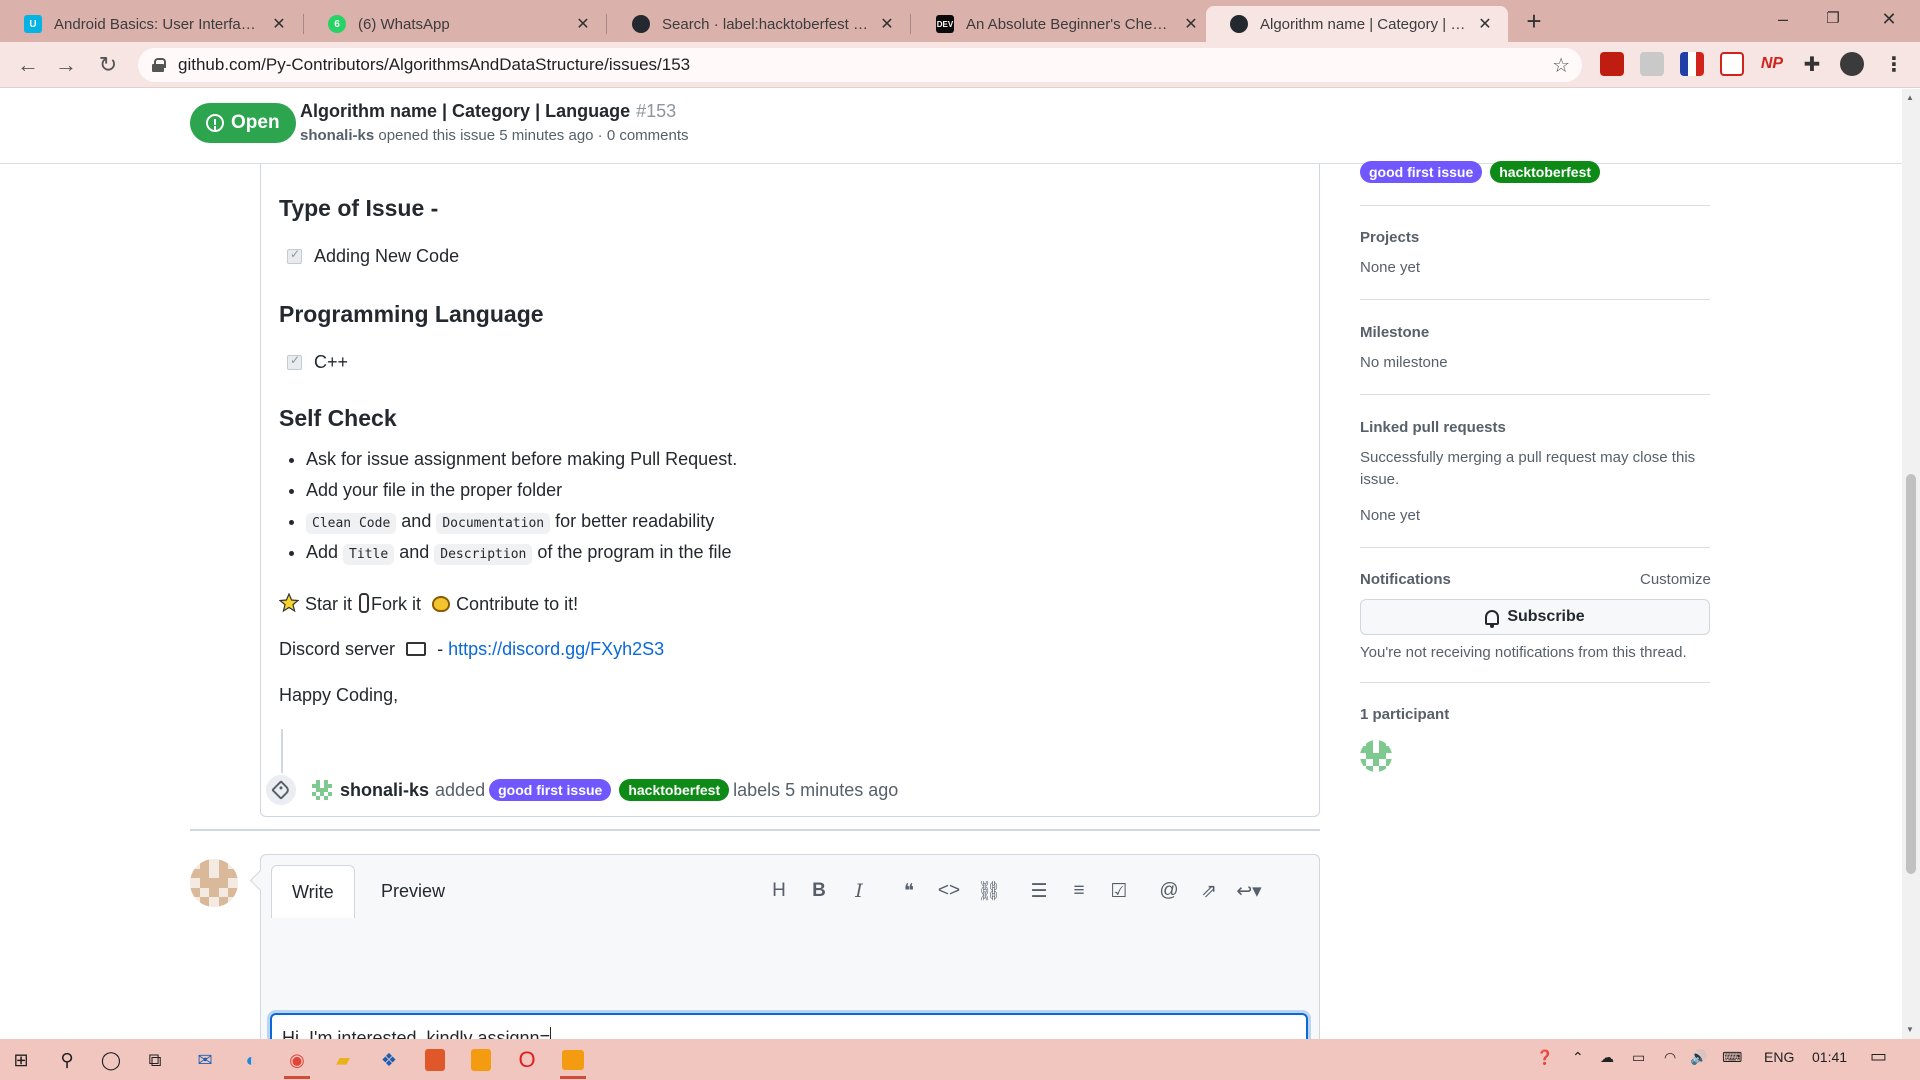 The width and height of the screenshot is (1920, 1080). I want to click on participant-avatar, so click(1376, 756).